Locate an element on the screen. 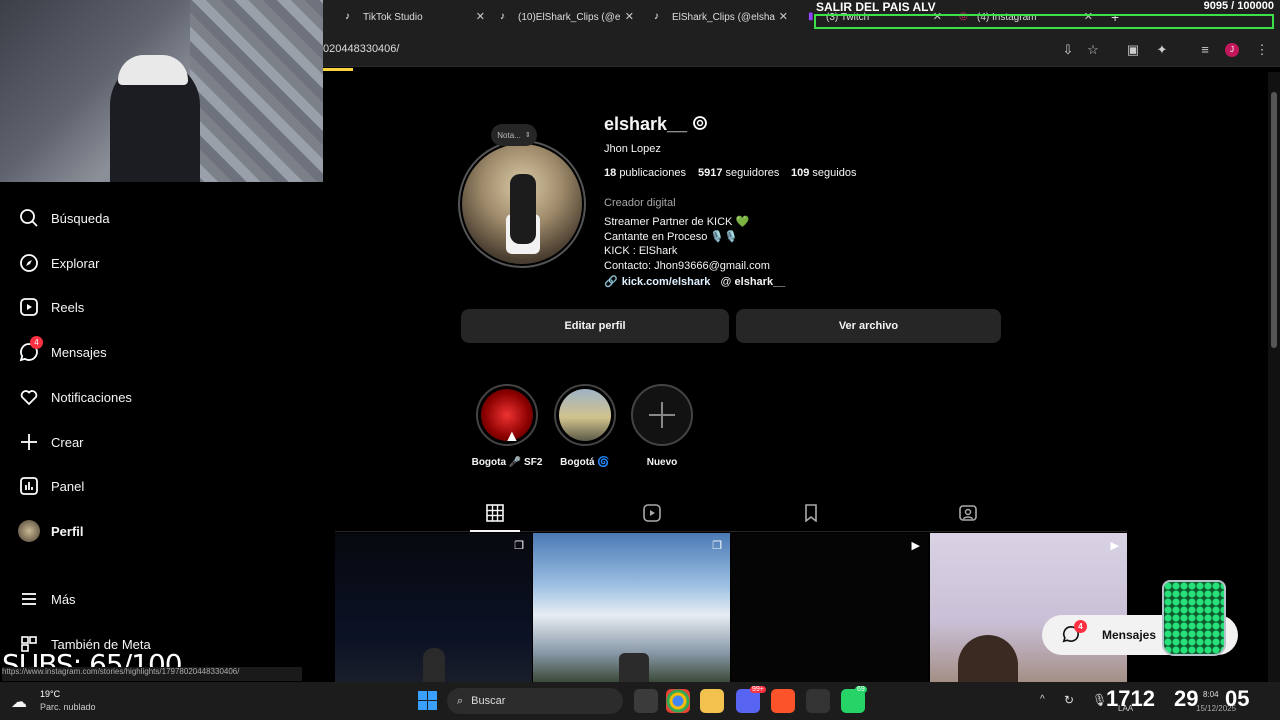  sidebar-item-mas: Más is located at coordinates (163, 599).